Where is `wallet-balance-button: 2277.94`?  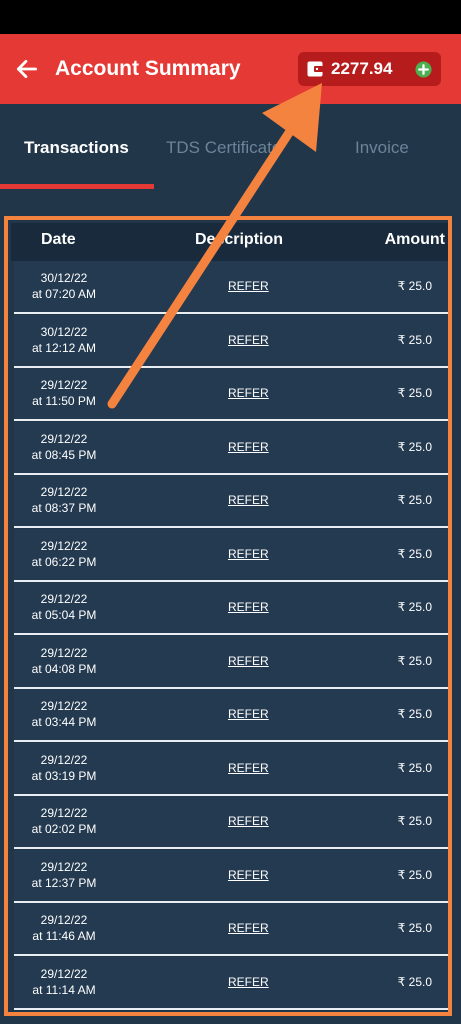
wallet-balance-button: 2277.94 is located at coordinates (369, 69).